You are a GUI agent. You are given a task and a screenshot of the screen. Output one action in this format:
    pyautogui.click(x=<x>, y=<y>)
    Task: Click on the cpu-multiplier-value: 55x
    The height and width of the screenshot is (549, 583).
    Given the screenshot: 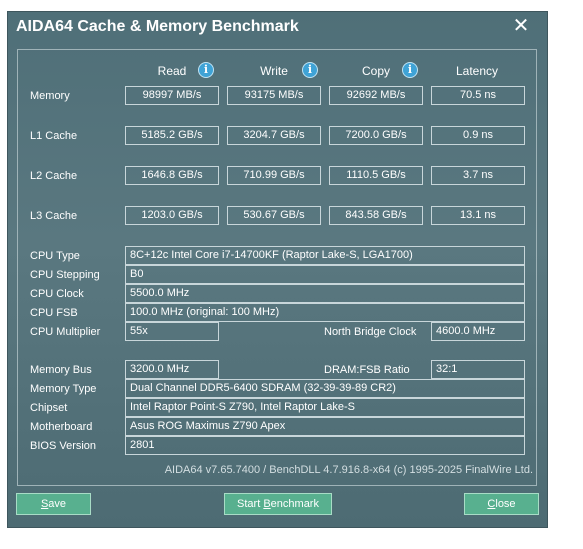 What is the action you would take?
    pyautogui.click(x=172, y=331)
    